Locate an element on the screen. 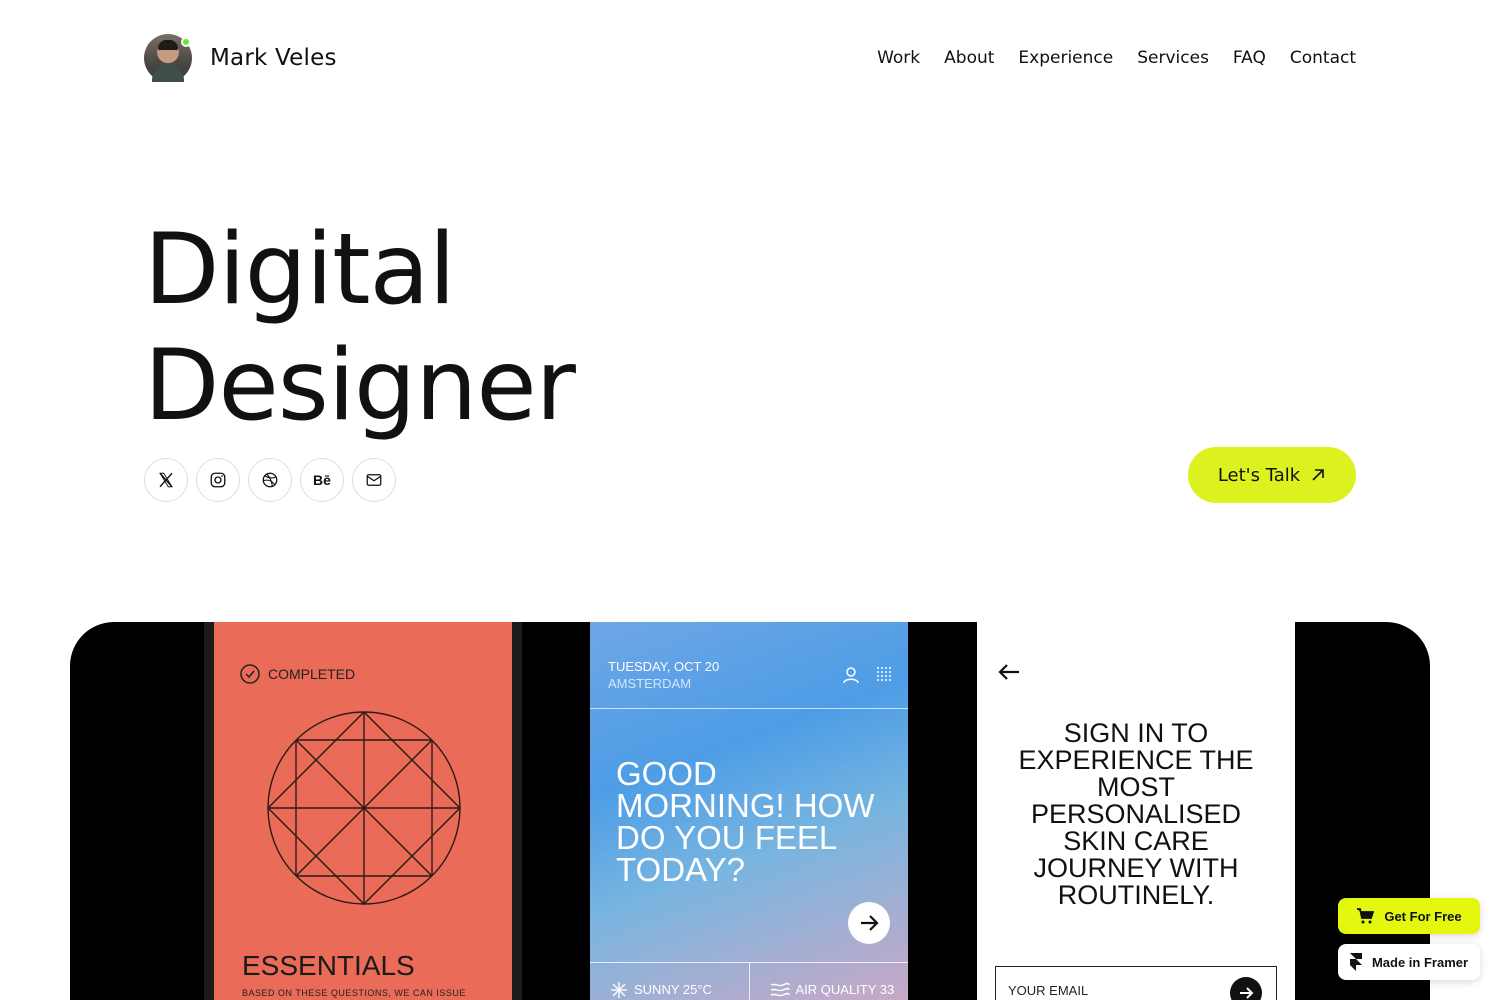 Image resolution: width=1500 pixels, height=1000 pixels. next-button is located at coordinates (869, 923).